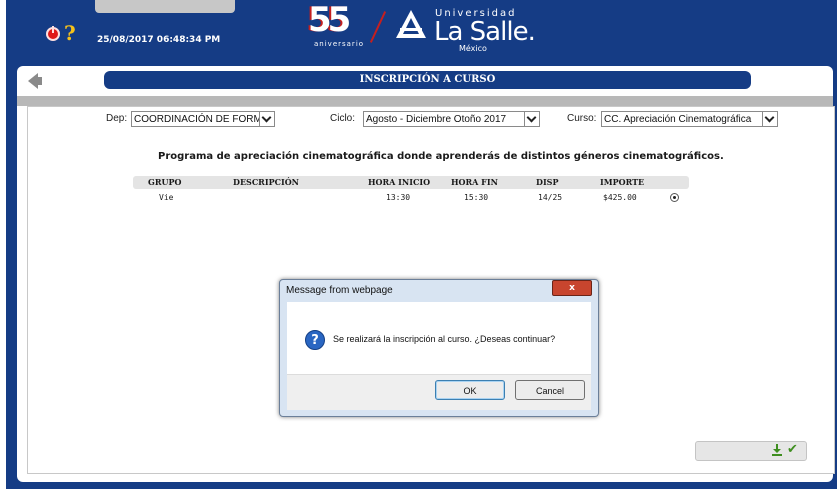 The image size is (837, 489). Describe the element at coordinates (674, 197) in the screenshot. I see `select-radio` at that location.